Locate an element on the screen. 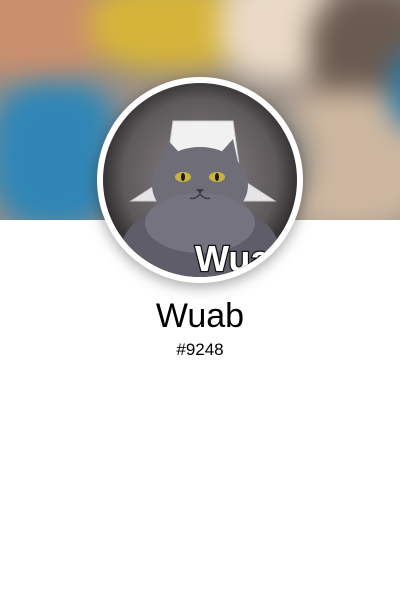  avatar-caption: Wua is located at coordinates (233, 257).